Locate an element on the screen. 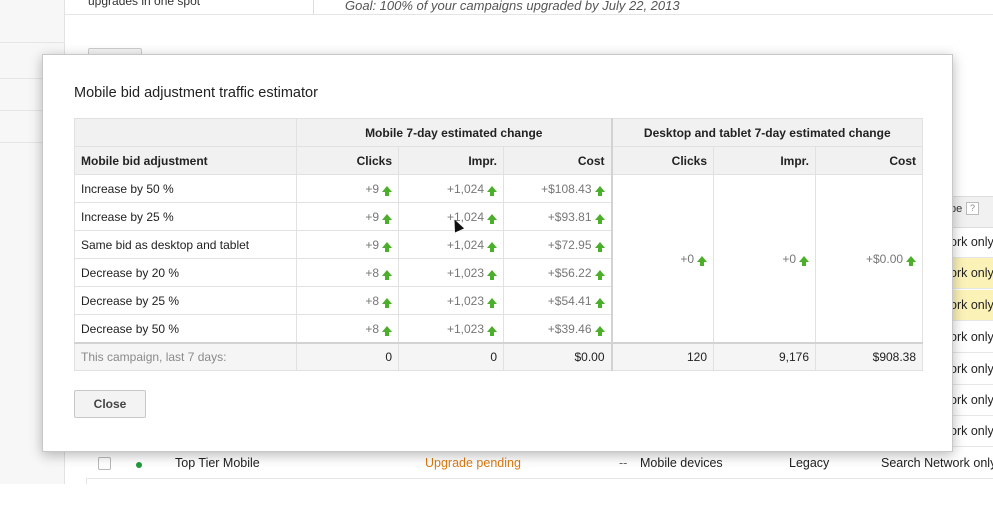 The height and width of the screenshot is (520, 993). desktop-impr-change: +0 is located at coordinates (789, 258).